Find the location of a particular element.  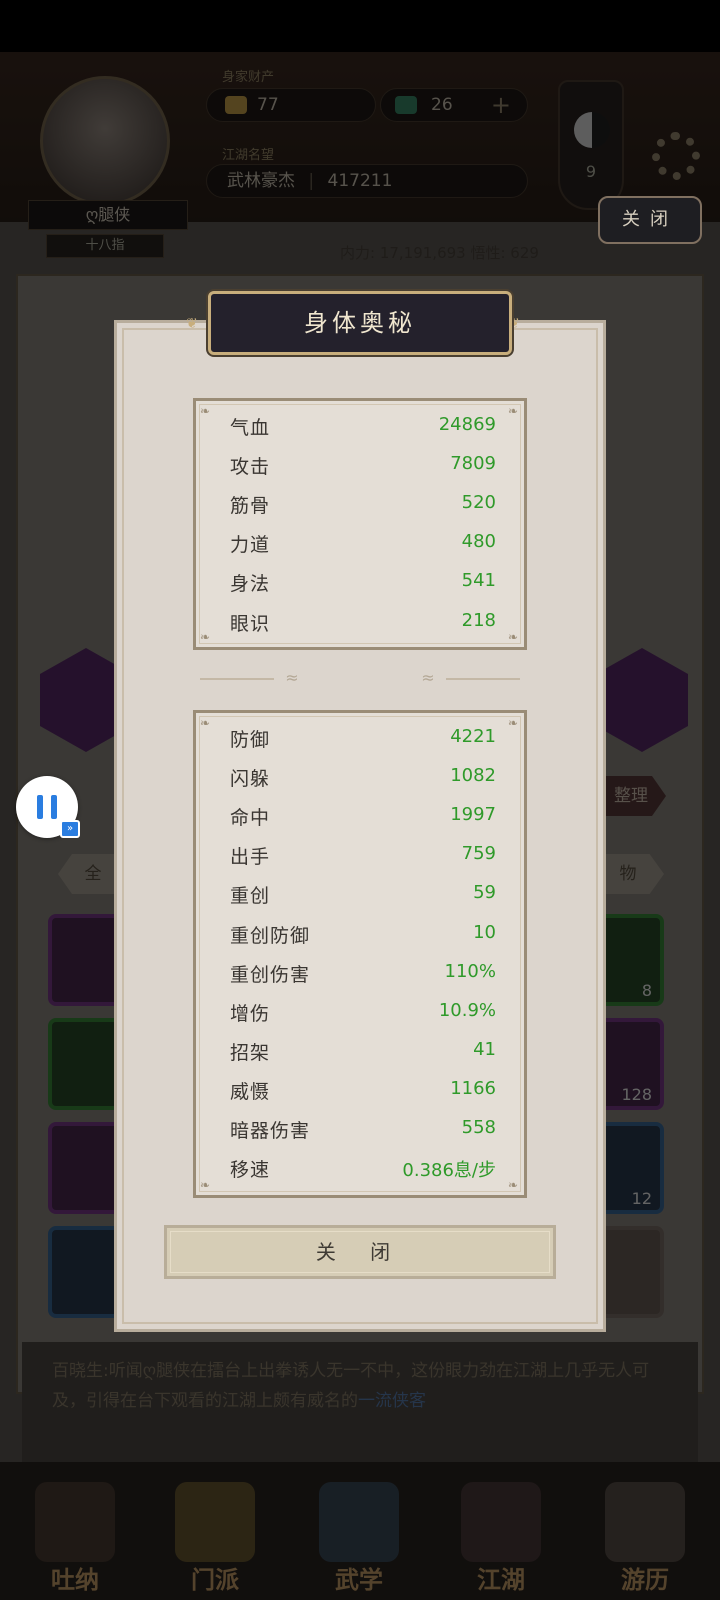

stat-value: 520 is located at coordinates (478, 503).